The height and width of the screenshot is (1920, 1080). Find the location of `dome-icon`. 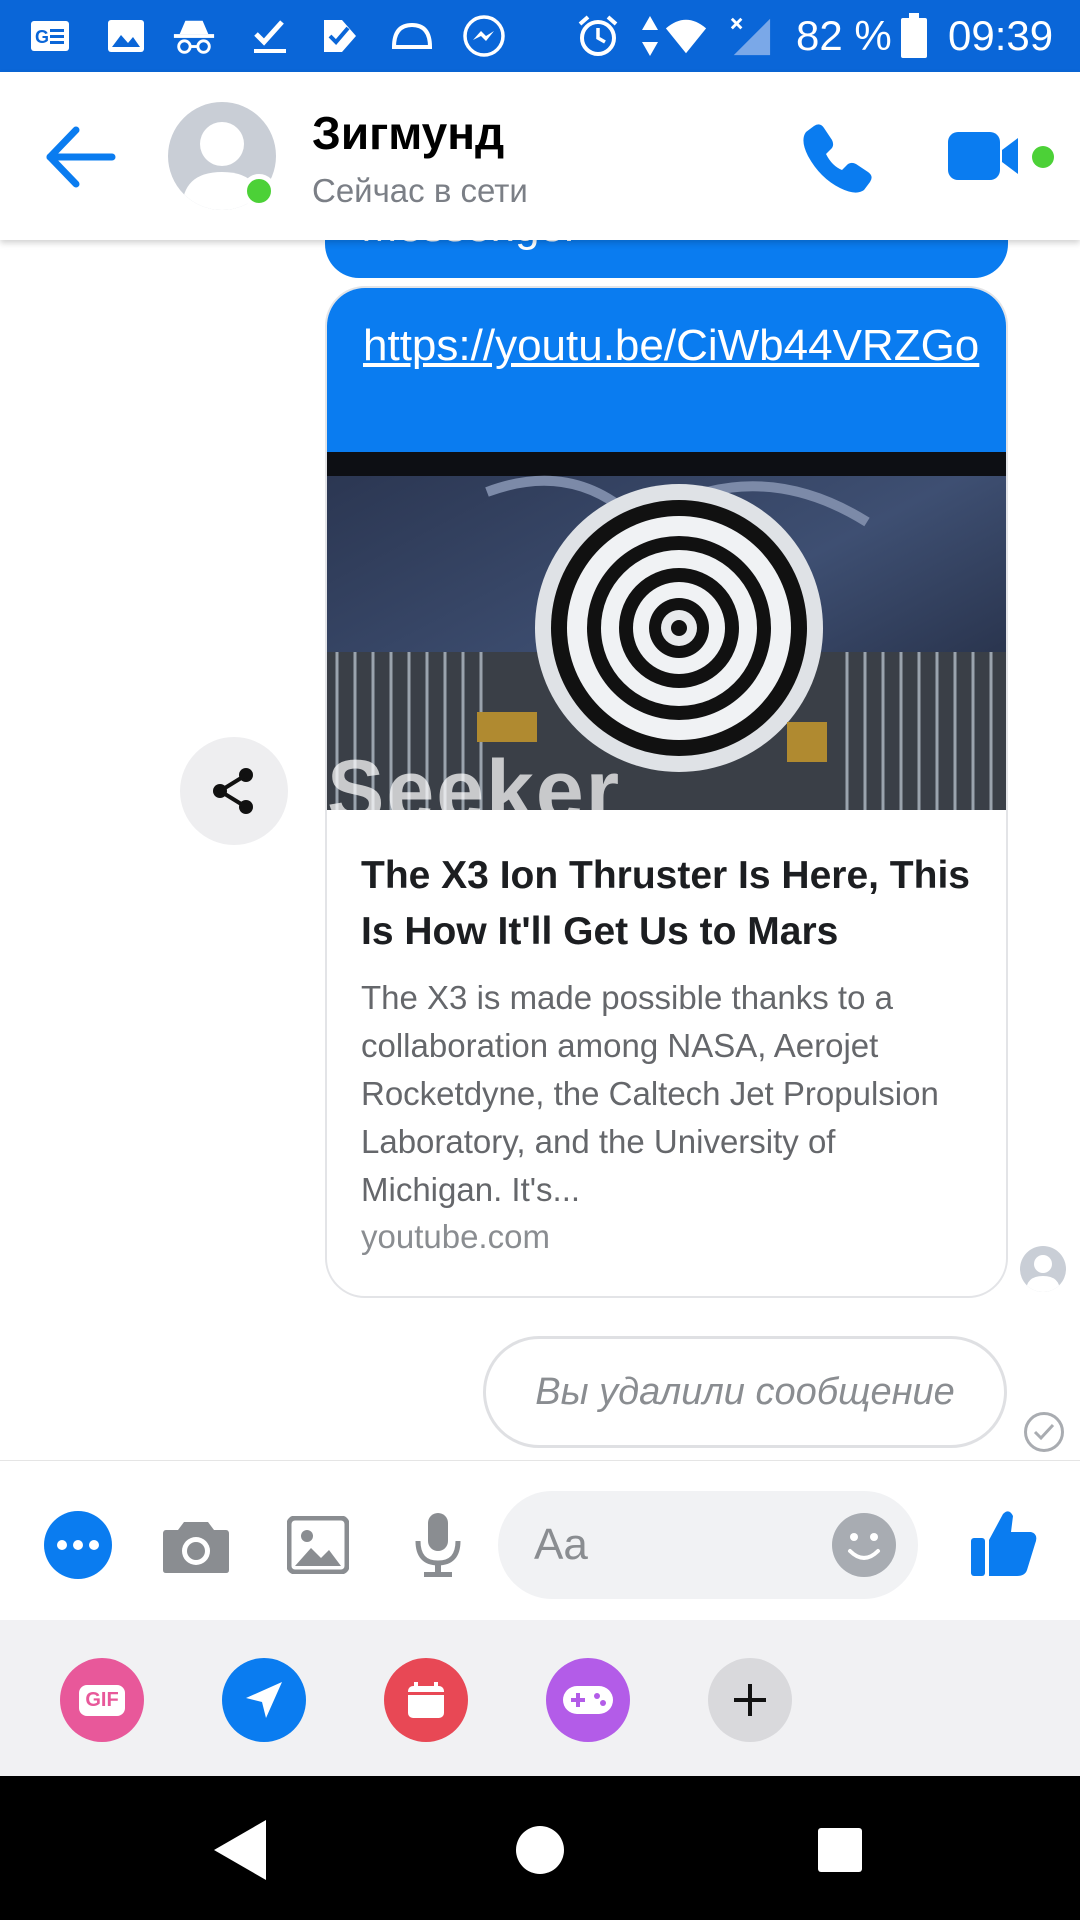

dome-icon is located at coordinates (412, 36).